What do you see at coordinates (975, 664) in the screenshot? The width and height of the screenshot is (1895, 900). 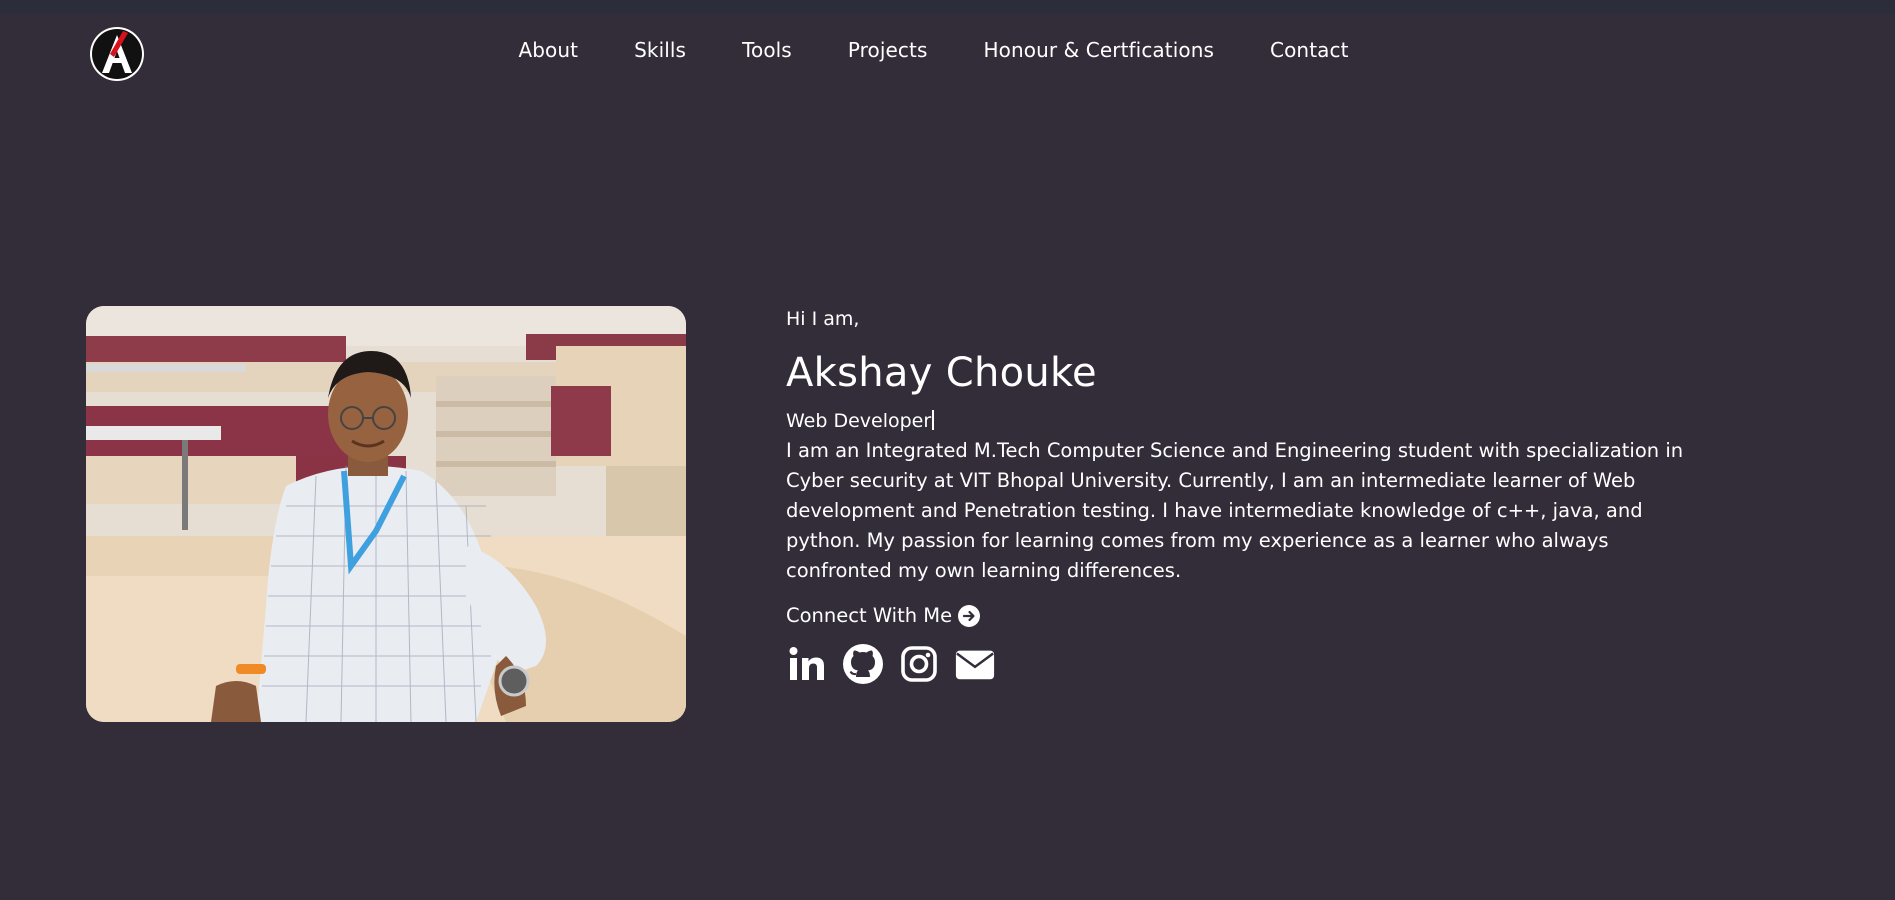 I see `mail-icon` at bounding box center [975, 664].